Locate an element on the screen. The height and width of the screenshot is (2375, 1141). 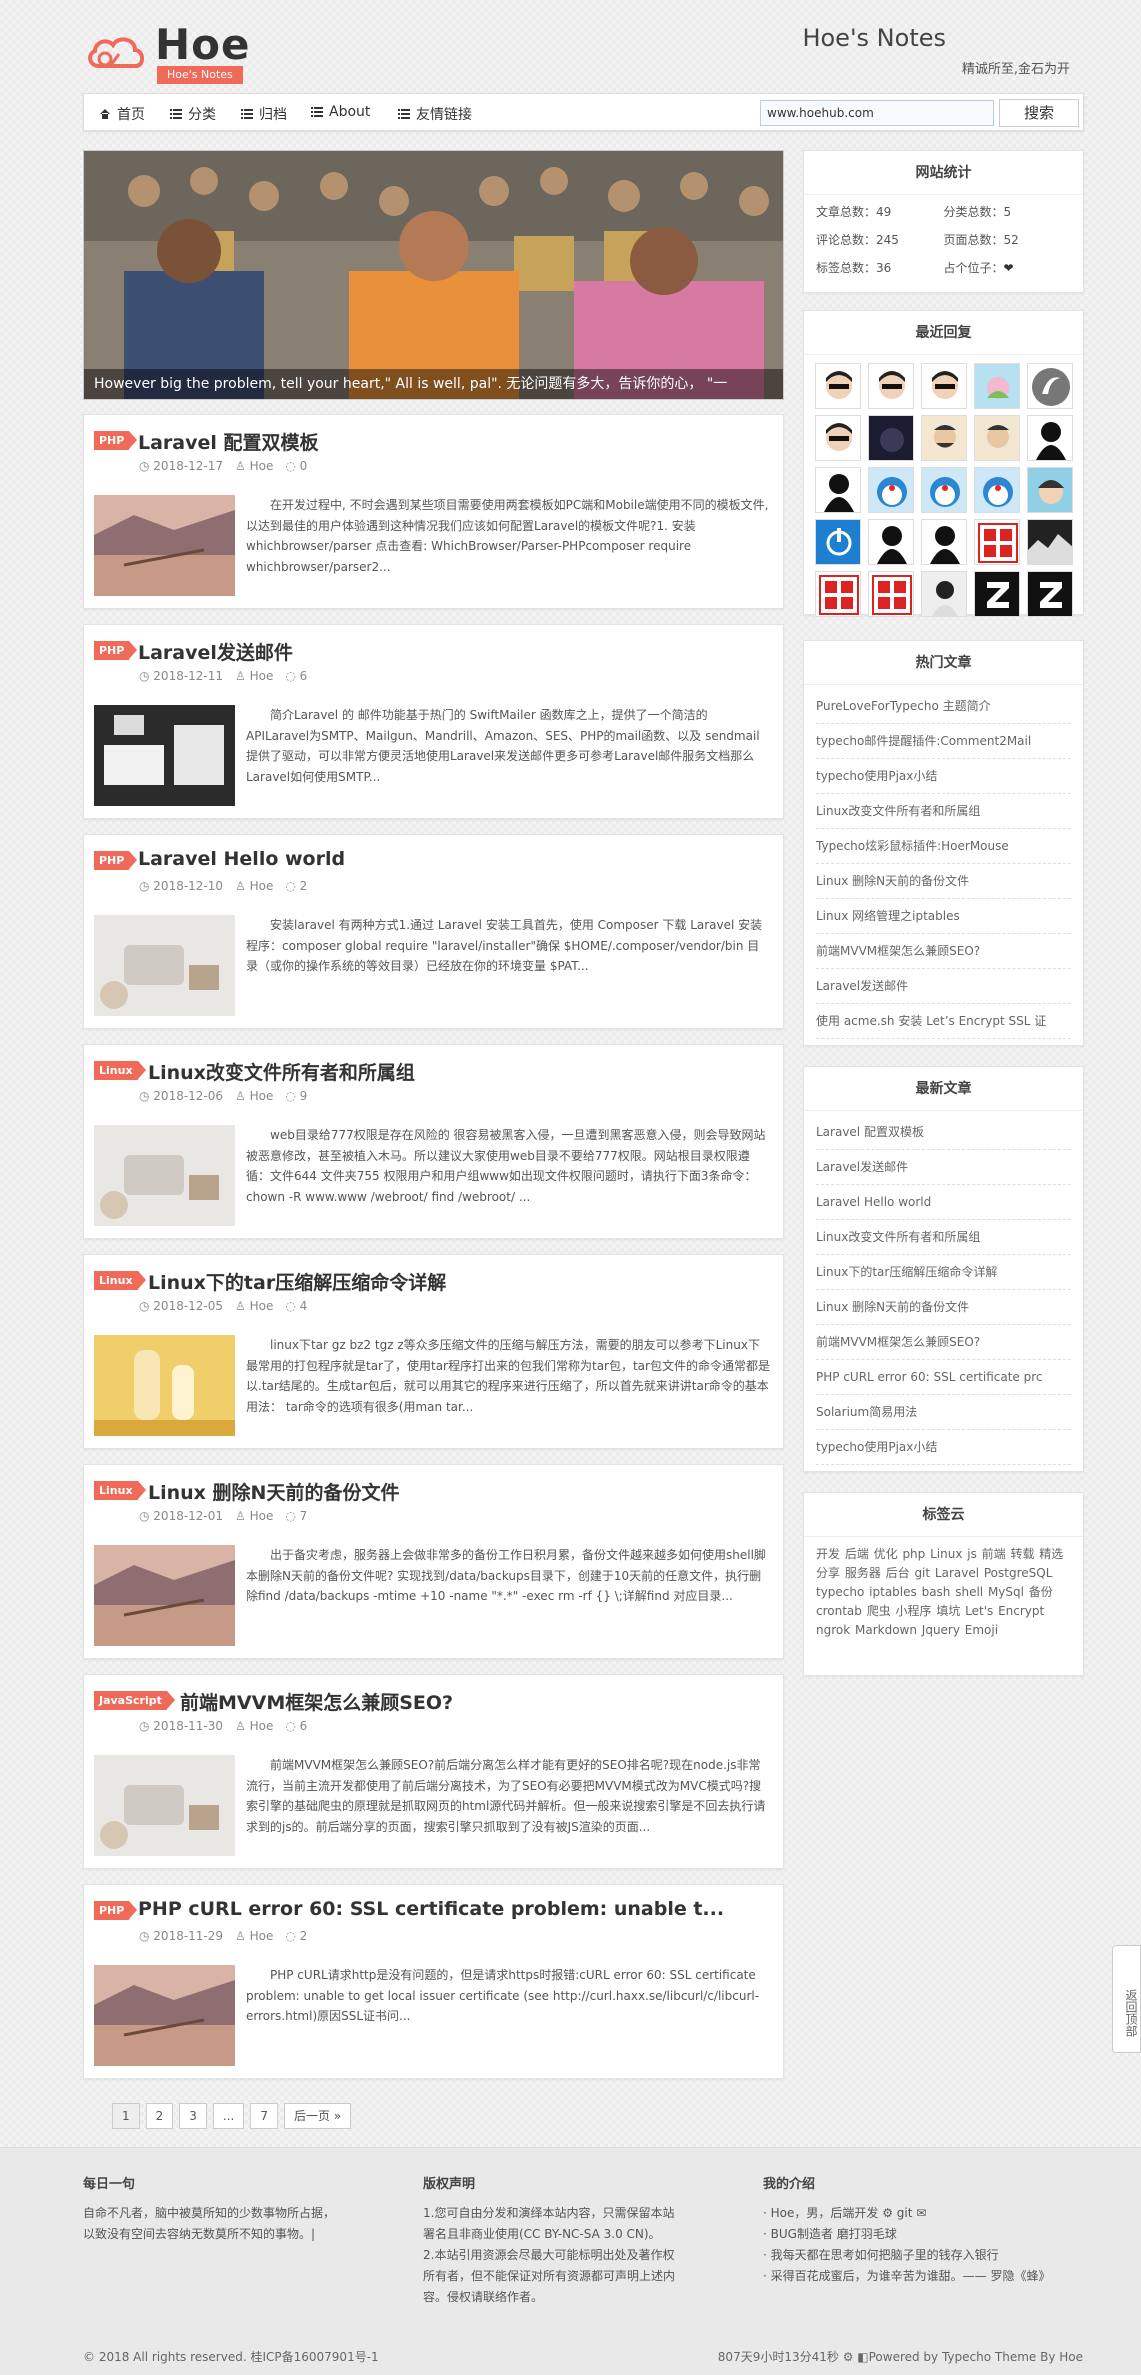
site-title: Hoe's Notes is located at coordinates (874, 38).